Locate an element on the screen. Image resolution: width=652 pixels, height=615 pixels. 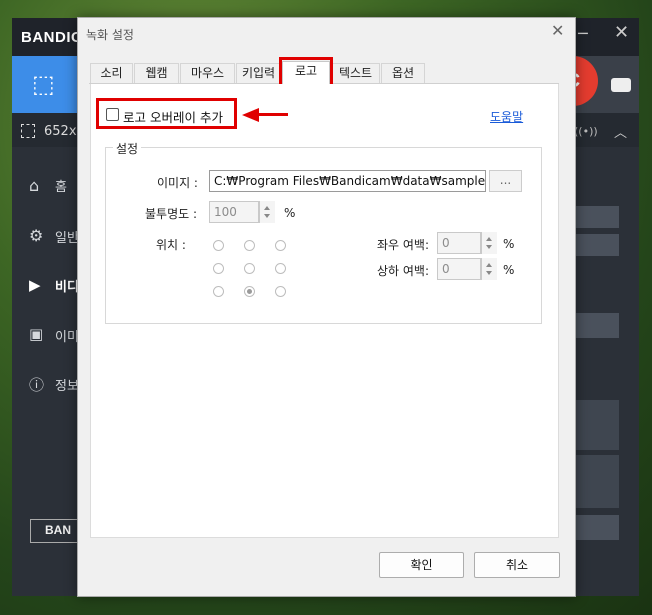
rectangle-mode-button: ⬚ is located at coordinates (45, 84).